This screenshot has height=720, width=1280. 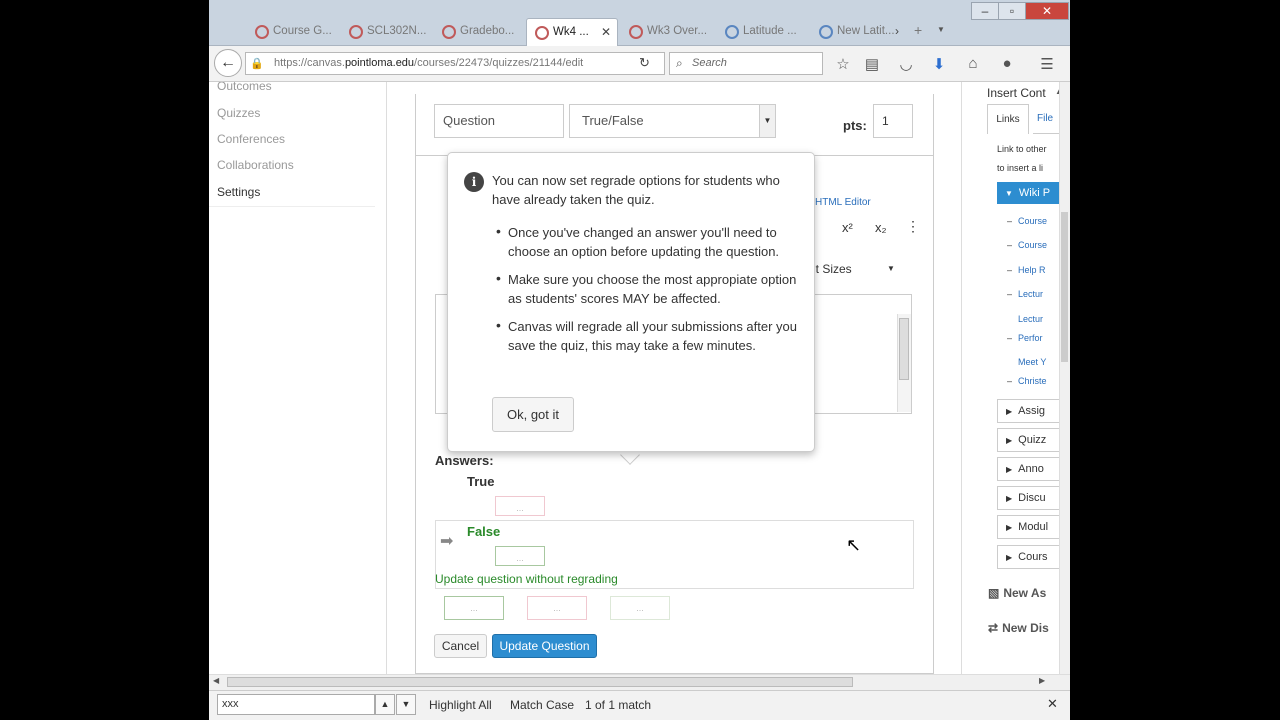 What do you see at coordinates (572, 32) in the screenshot?
I see `tab-wk4: Wk4 ... ✕` at bounding box center [572, 32].